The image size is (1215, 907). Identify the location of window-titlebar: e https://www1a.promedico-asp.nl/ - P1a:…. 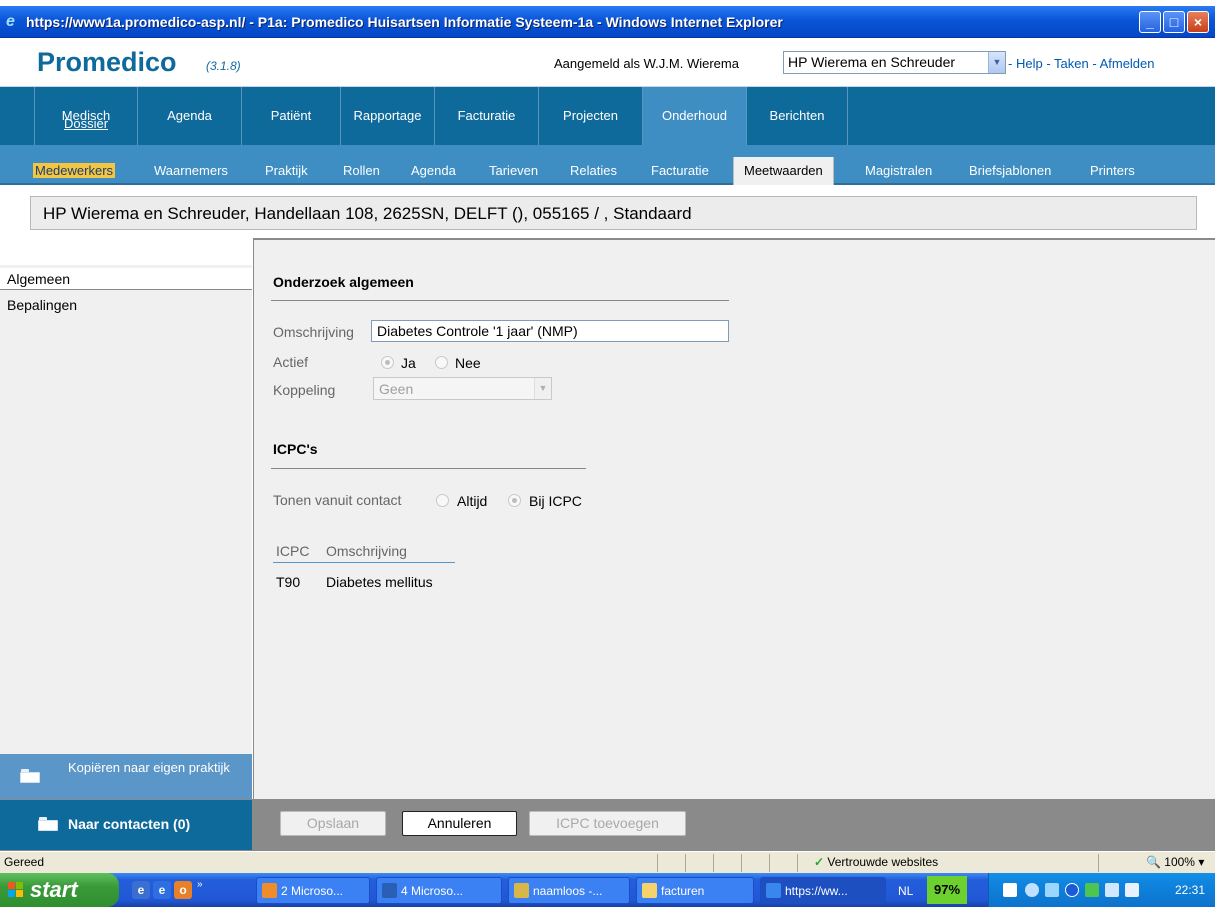
(607, 22).